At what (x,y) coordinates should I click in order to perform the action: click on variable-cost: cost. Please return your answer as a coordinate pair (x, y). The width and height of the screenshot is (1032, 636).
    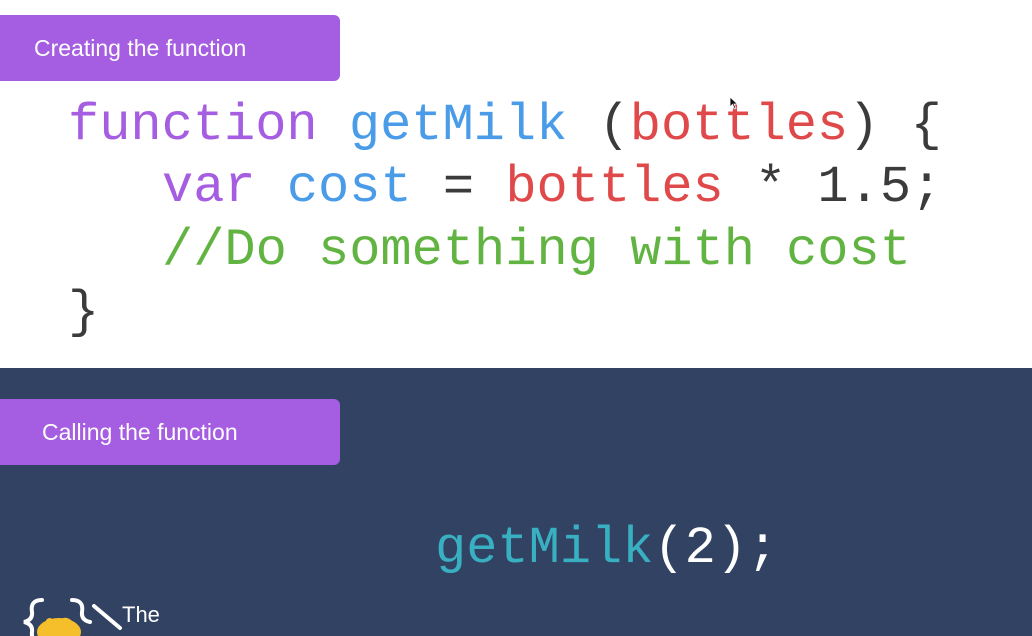
    Looking at the image, I should click on (349, 187).